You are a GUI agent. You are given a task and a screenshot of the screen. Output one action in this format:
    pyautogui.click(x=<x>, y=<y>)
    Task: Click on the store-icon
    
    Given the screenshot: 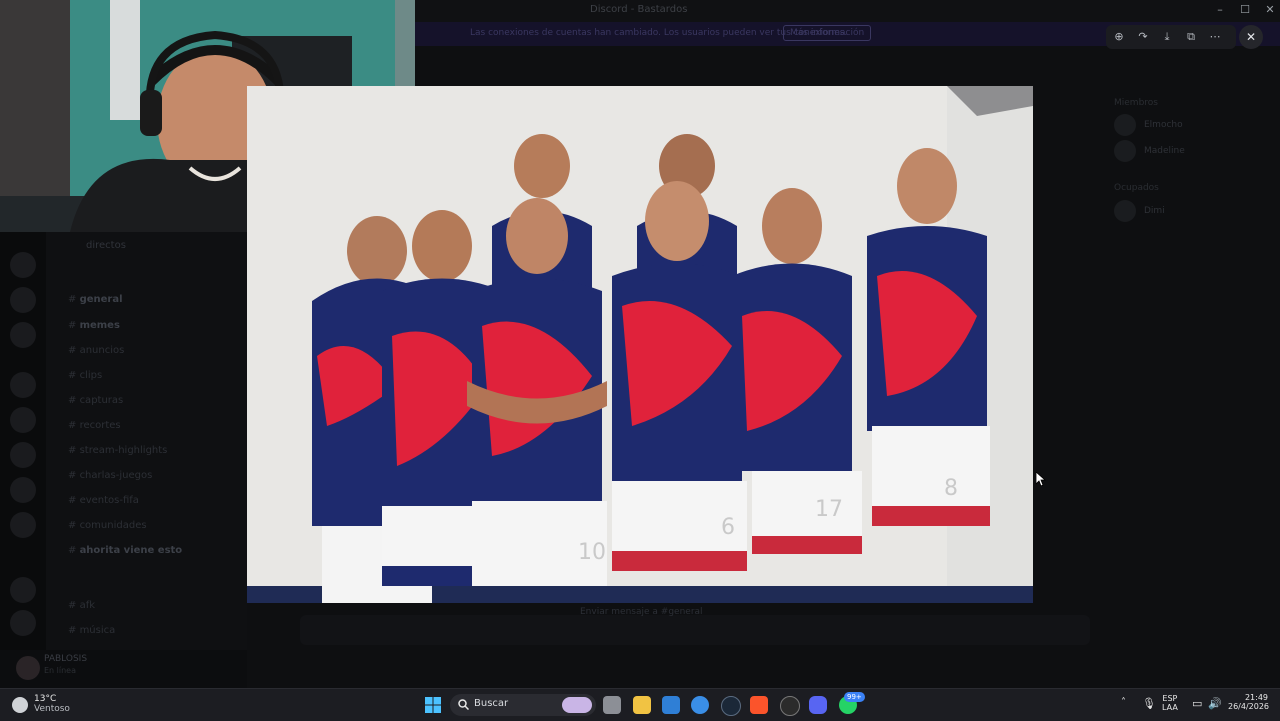 What is the action you would take?
    pyautogui.click(x=671, y=705)
    